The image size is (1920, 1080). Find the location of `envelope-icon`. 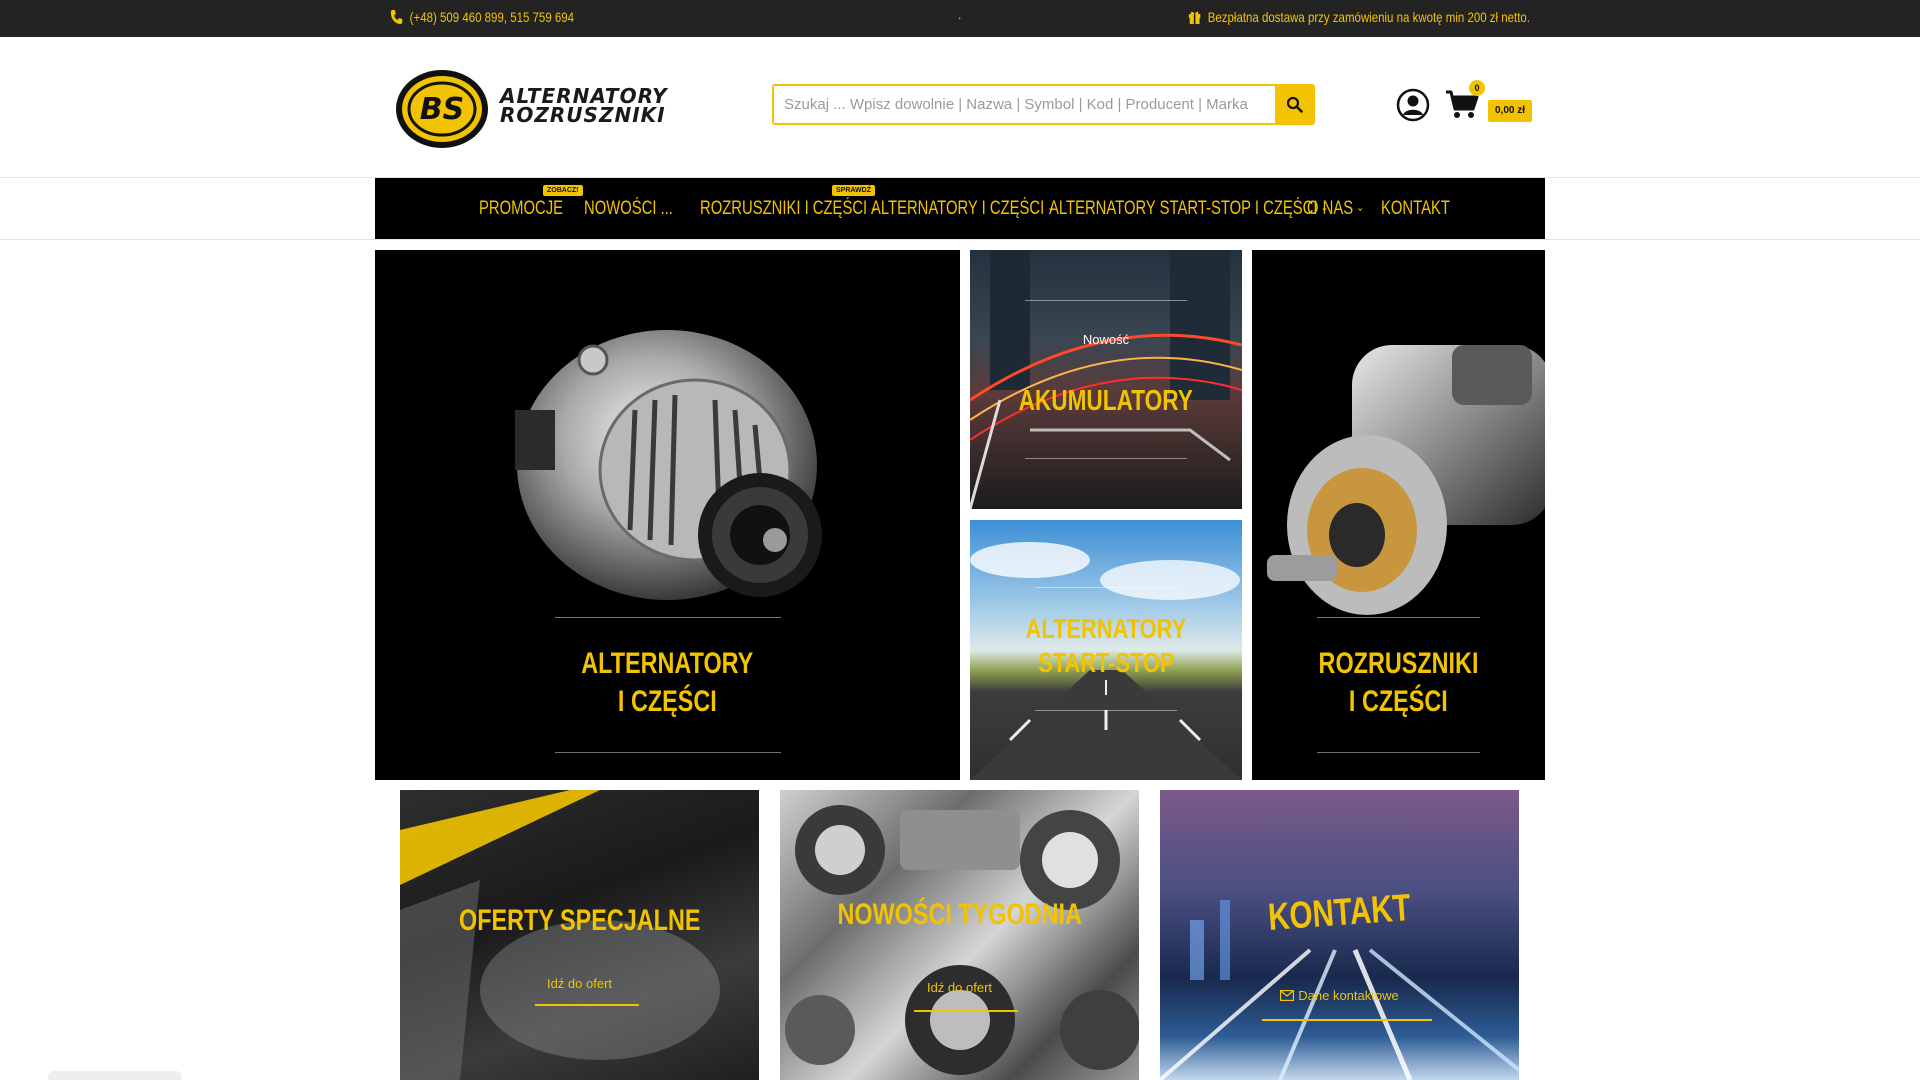

envelope-icon is located at coordinates (1287, 995).